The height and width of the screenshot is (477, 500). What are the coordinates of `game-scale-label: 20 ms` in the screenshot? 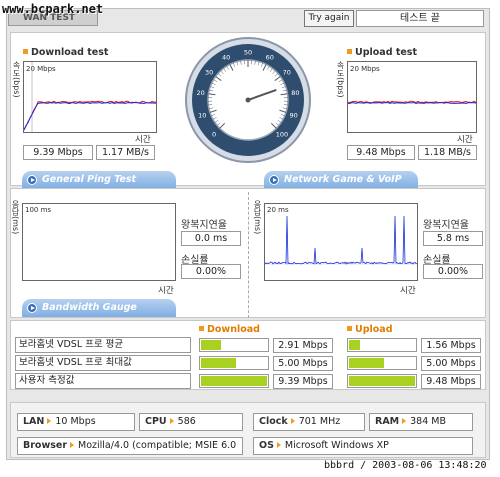 It's located at (278, 210).